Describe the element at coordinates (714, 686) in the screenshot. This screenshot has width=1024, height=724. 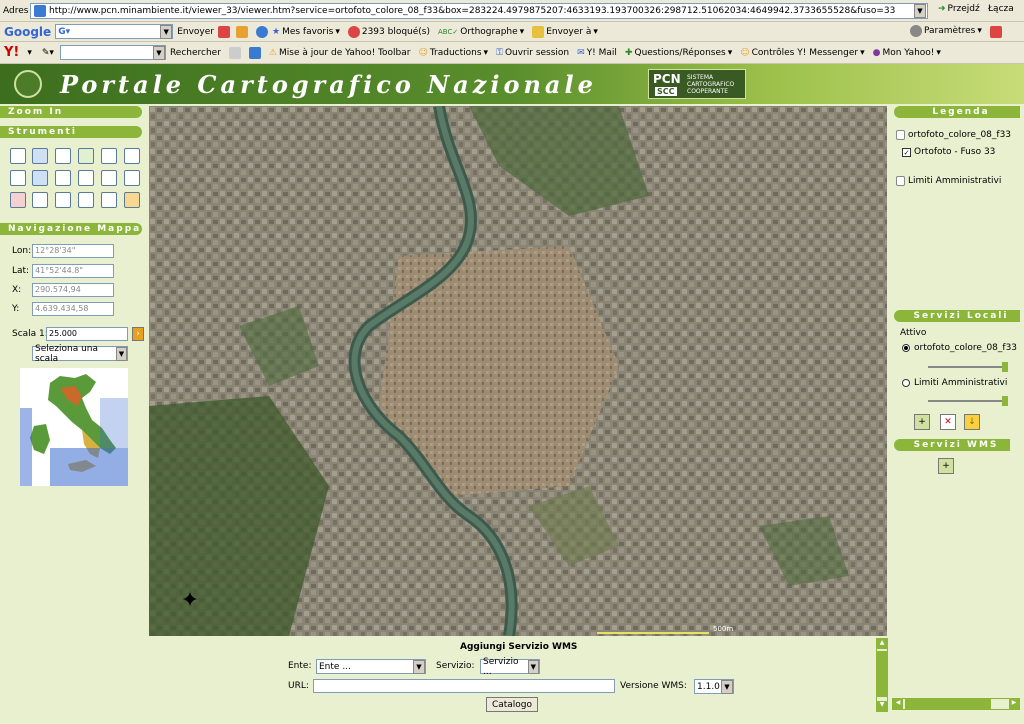
I see `version-select: 1.1.0 ▼` at that location.